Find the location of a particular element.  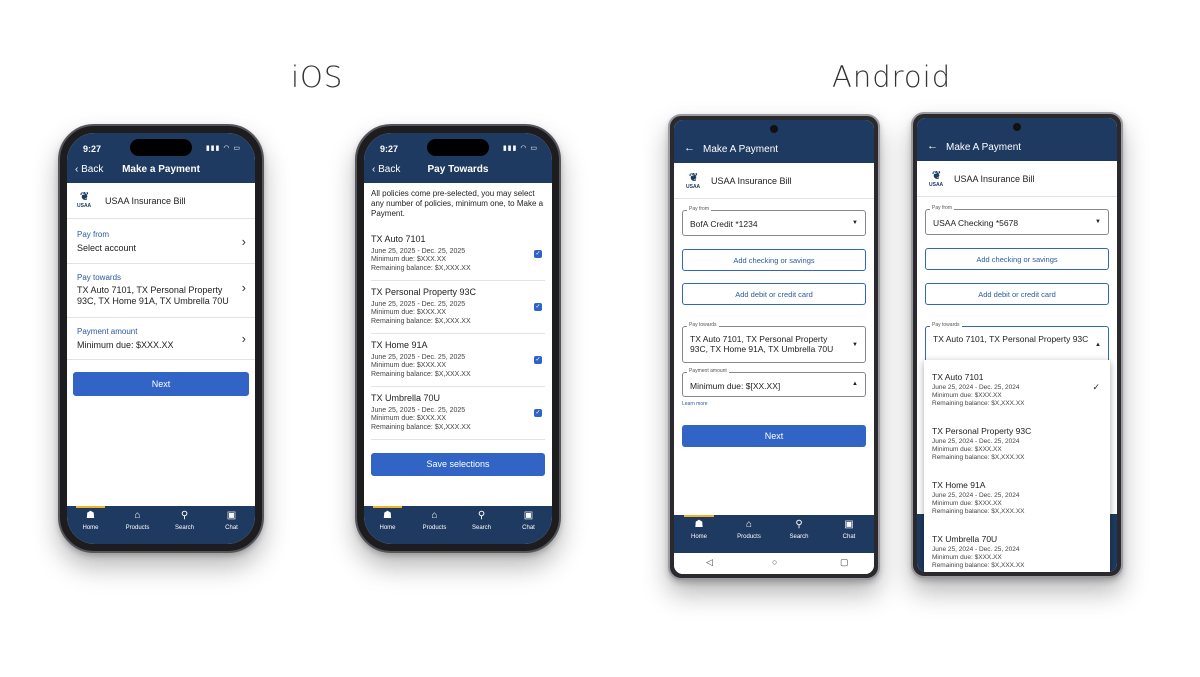

recents-square-icon: ▢ is located at coordinates (844, 562).